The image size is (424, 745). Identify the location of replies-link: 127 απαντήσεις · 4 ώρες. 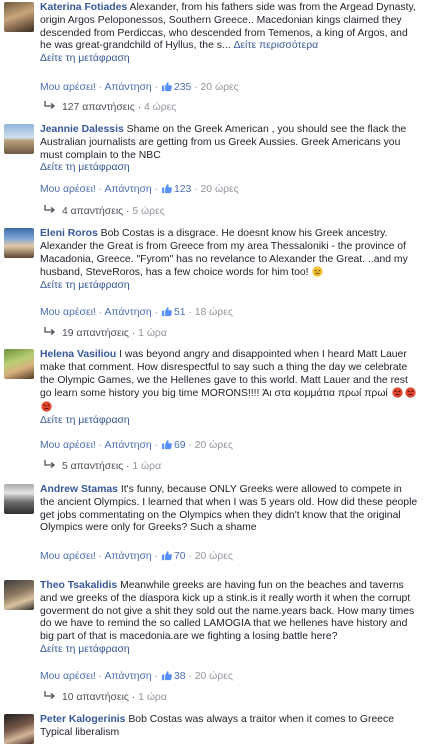
(110, 107).